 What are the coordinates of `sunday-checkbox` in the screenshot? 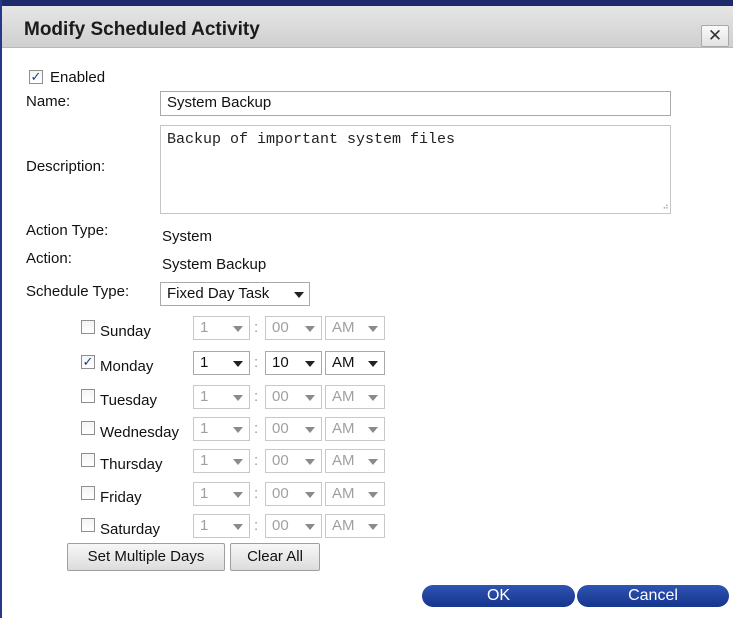 It's located at (88, 327).